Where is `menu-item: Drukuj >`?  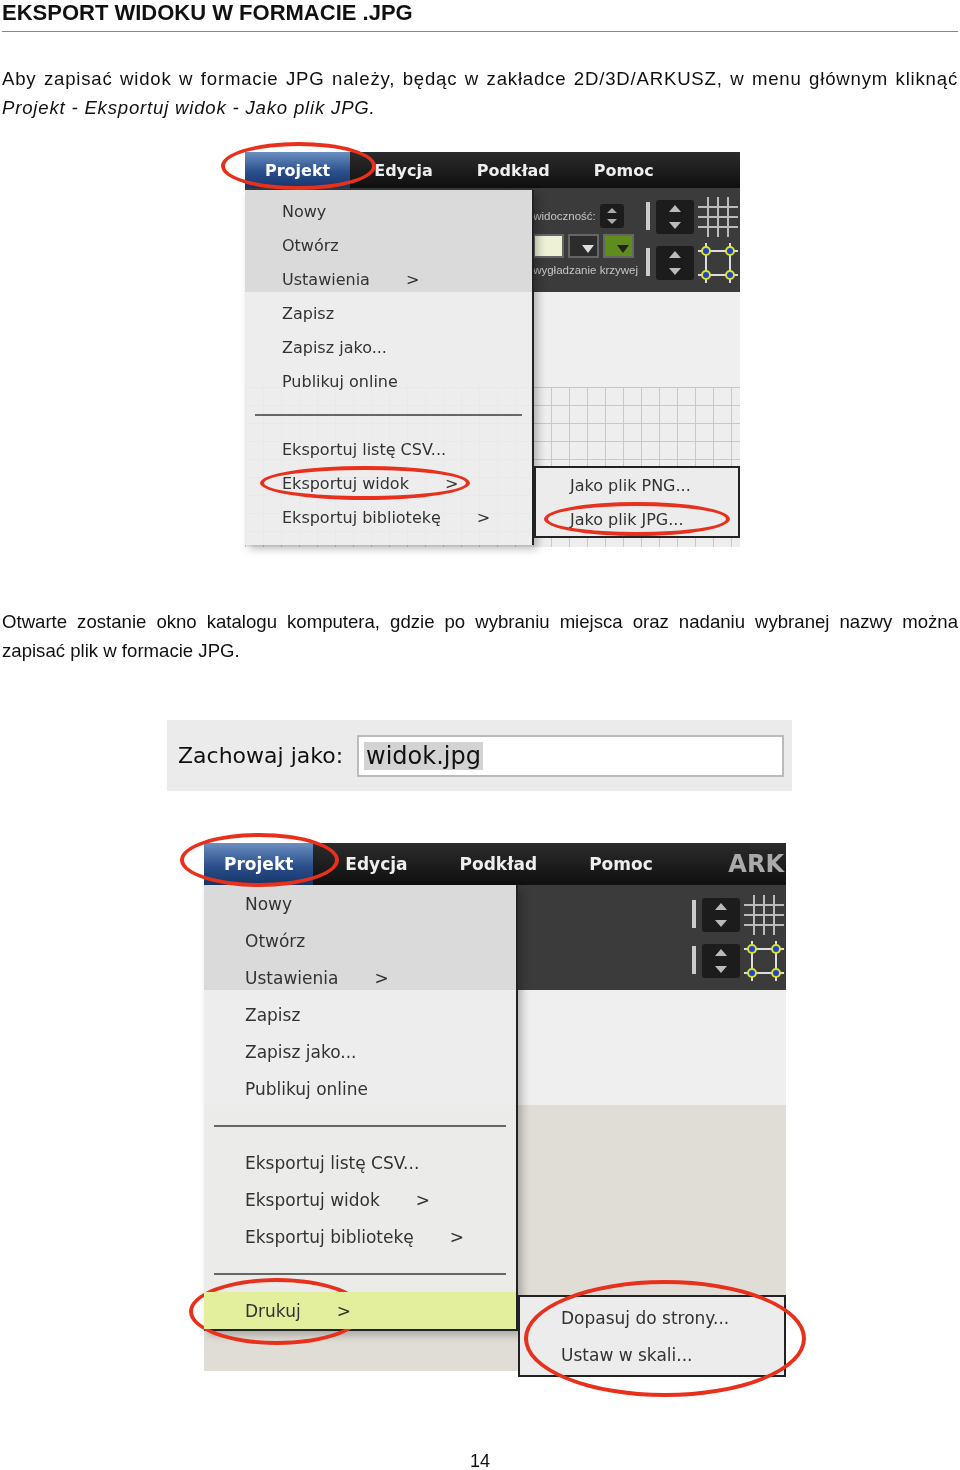 menu-item: Drukuj > is located at coordinates (360, 1310).